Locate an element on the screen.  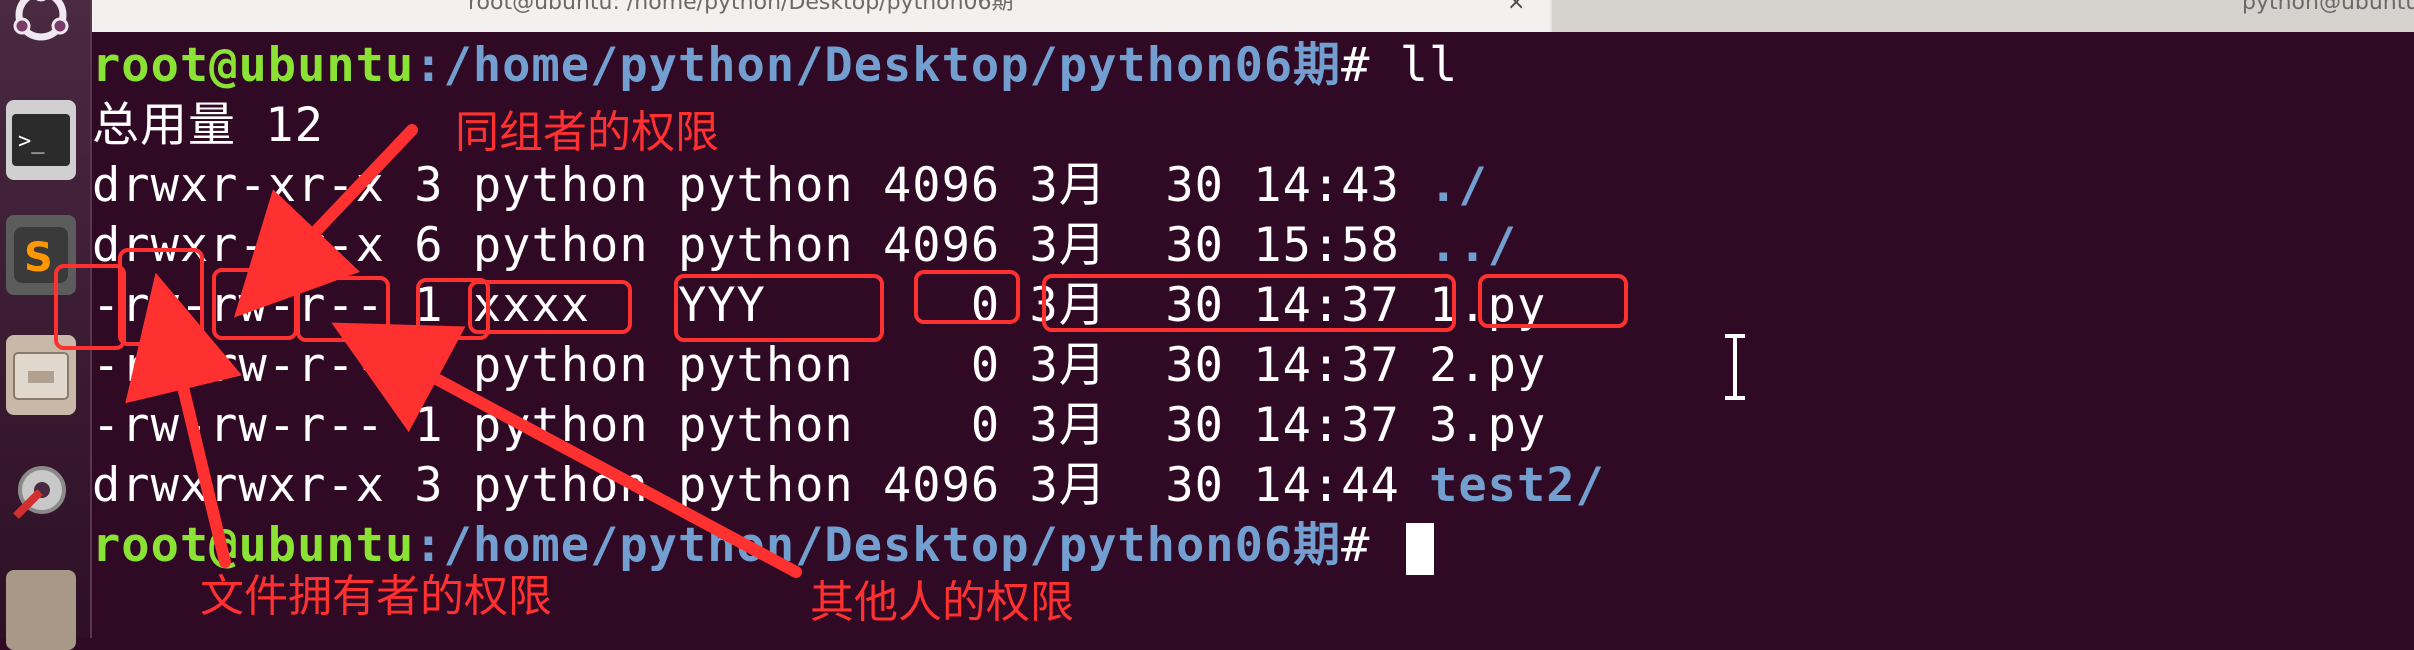
links-box is located at coordinates (453, 309).